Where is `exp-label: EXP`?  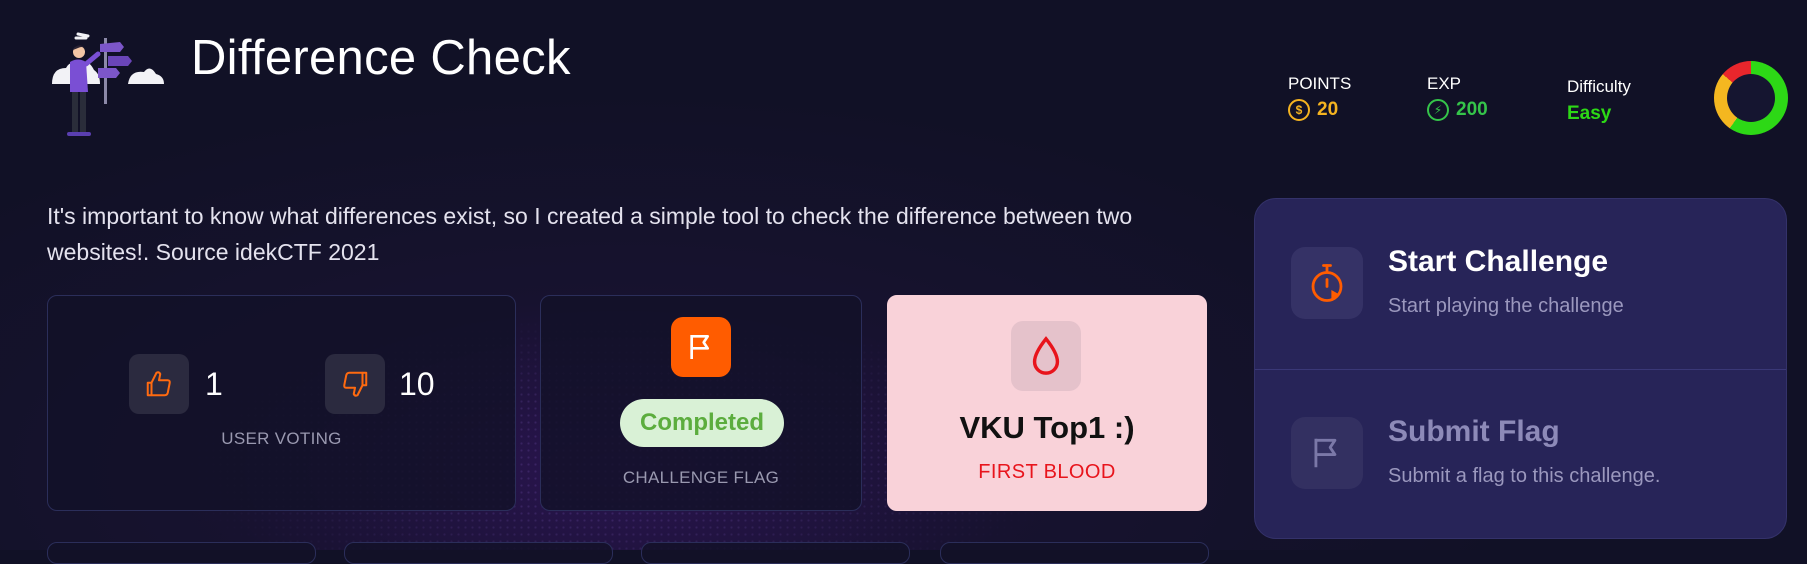 exp-label: EXP is located at coordinates (1444, 83).